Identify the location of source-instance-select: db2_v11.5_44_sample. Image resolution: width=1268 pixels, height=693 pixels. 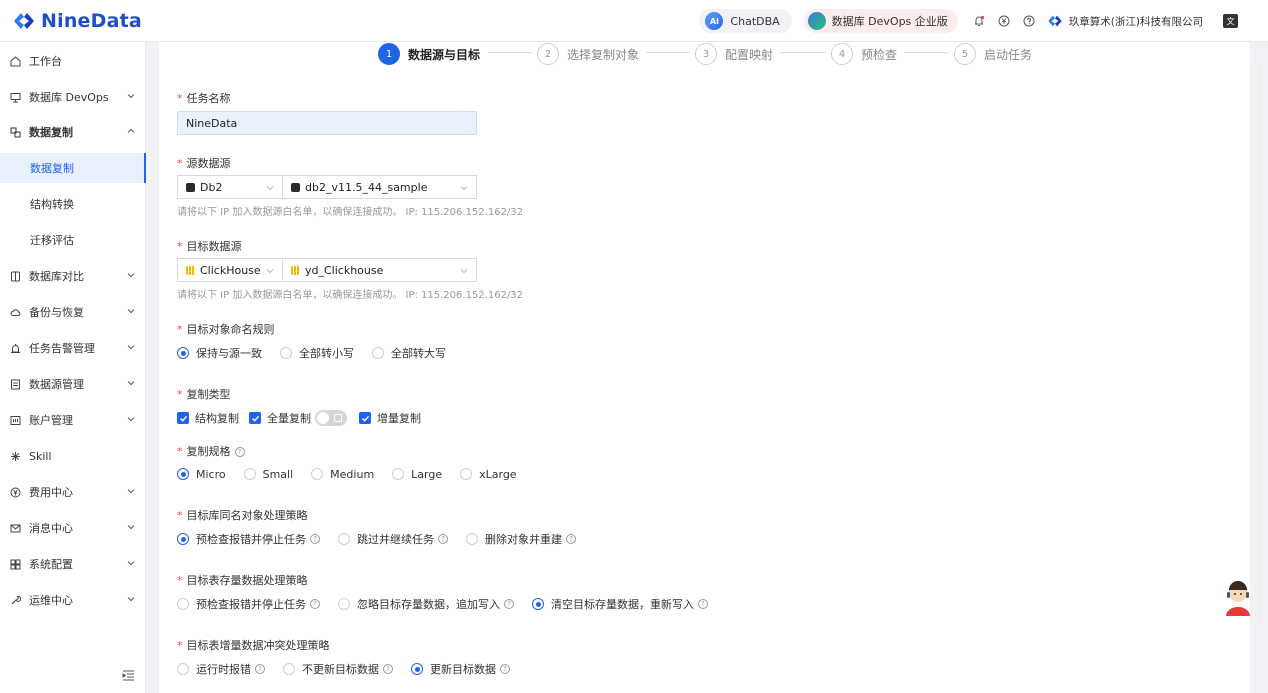
(379, 187).